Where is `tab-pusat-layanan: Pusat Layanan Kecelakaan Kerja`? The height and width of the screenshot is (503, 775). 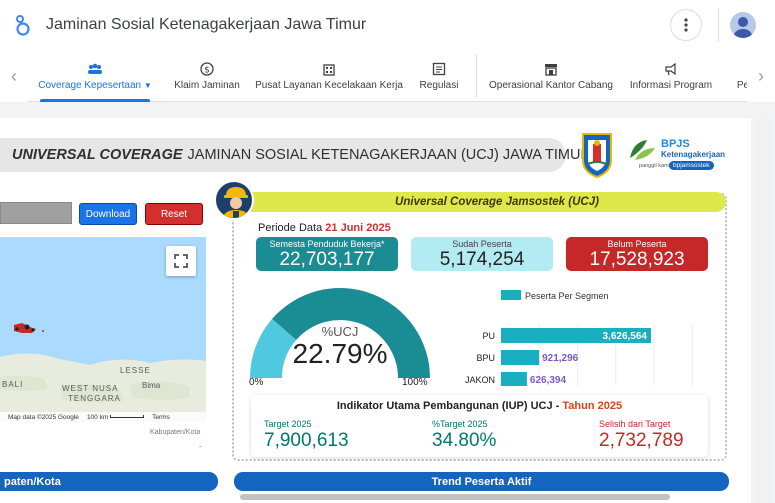 tab-pusat-layanan: Pusat Layanan Kecelakaan Kerja is located at coordinates (329, 76).